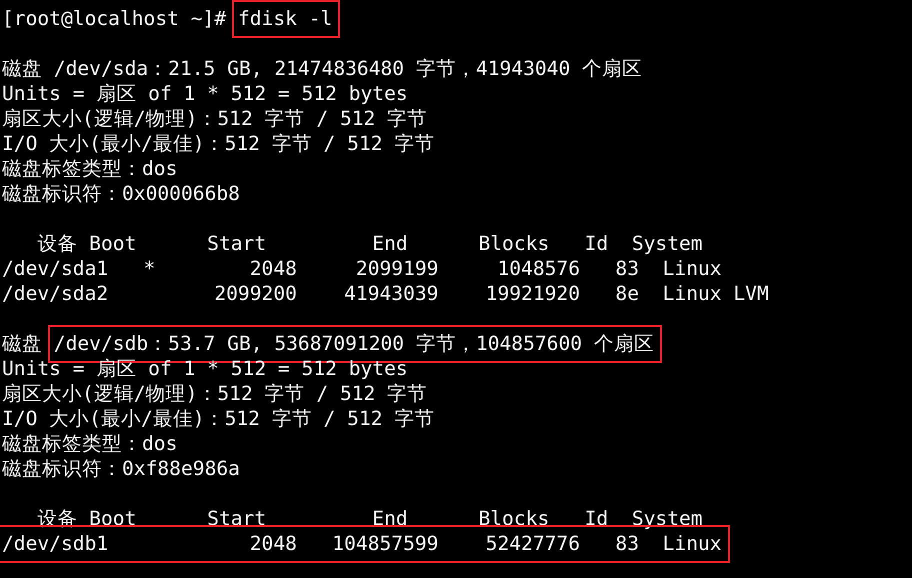  Describe the element at coordinates (121, 468) in the screenshot. I see `terminal-text: 磁盘标识符：0xf88e986a` at that location.